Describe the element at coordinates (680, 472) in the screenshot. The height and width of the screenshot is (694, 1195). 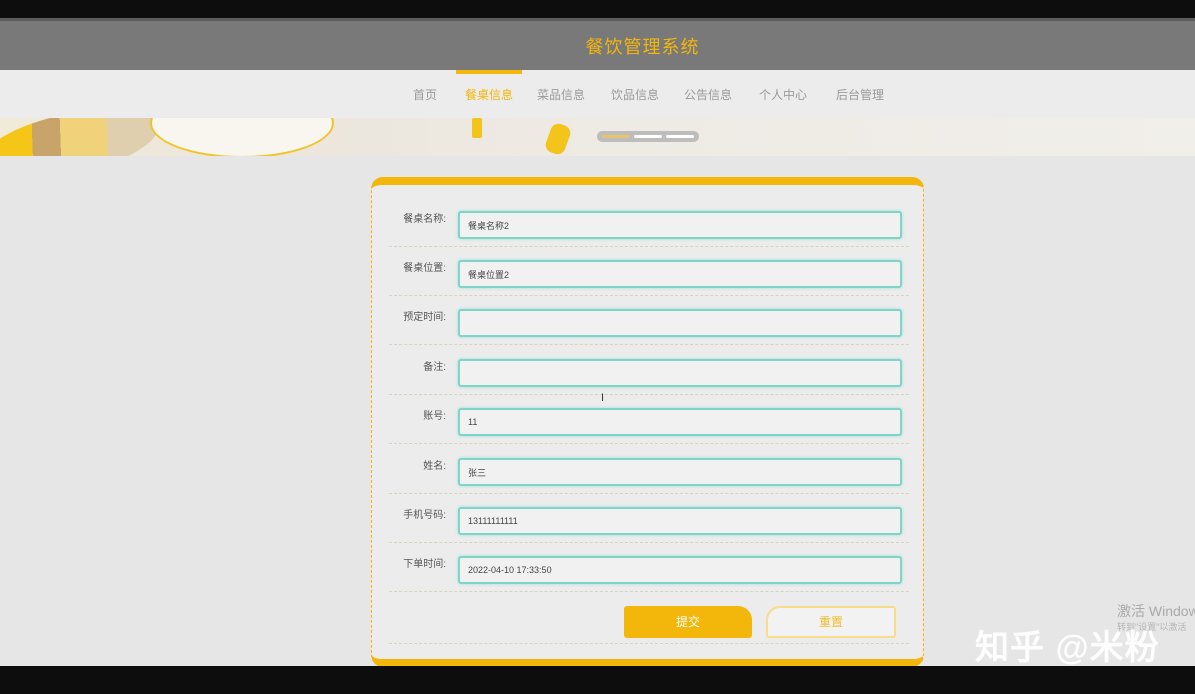
I see `name-input` at that location.